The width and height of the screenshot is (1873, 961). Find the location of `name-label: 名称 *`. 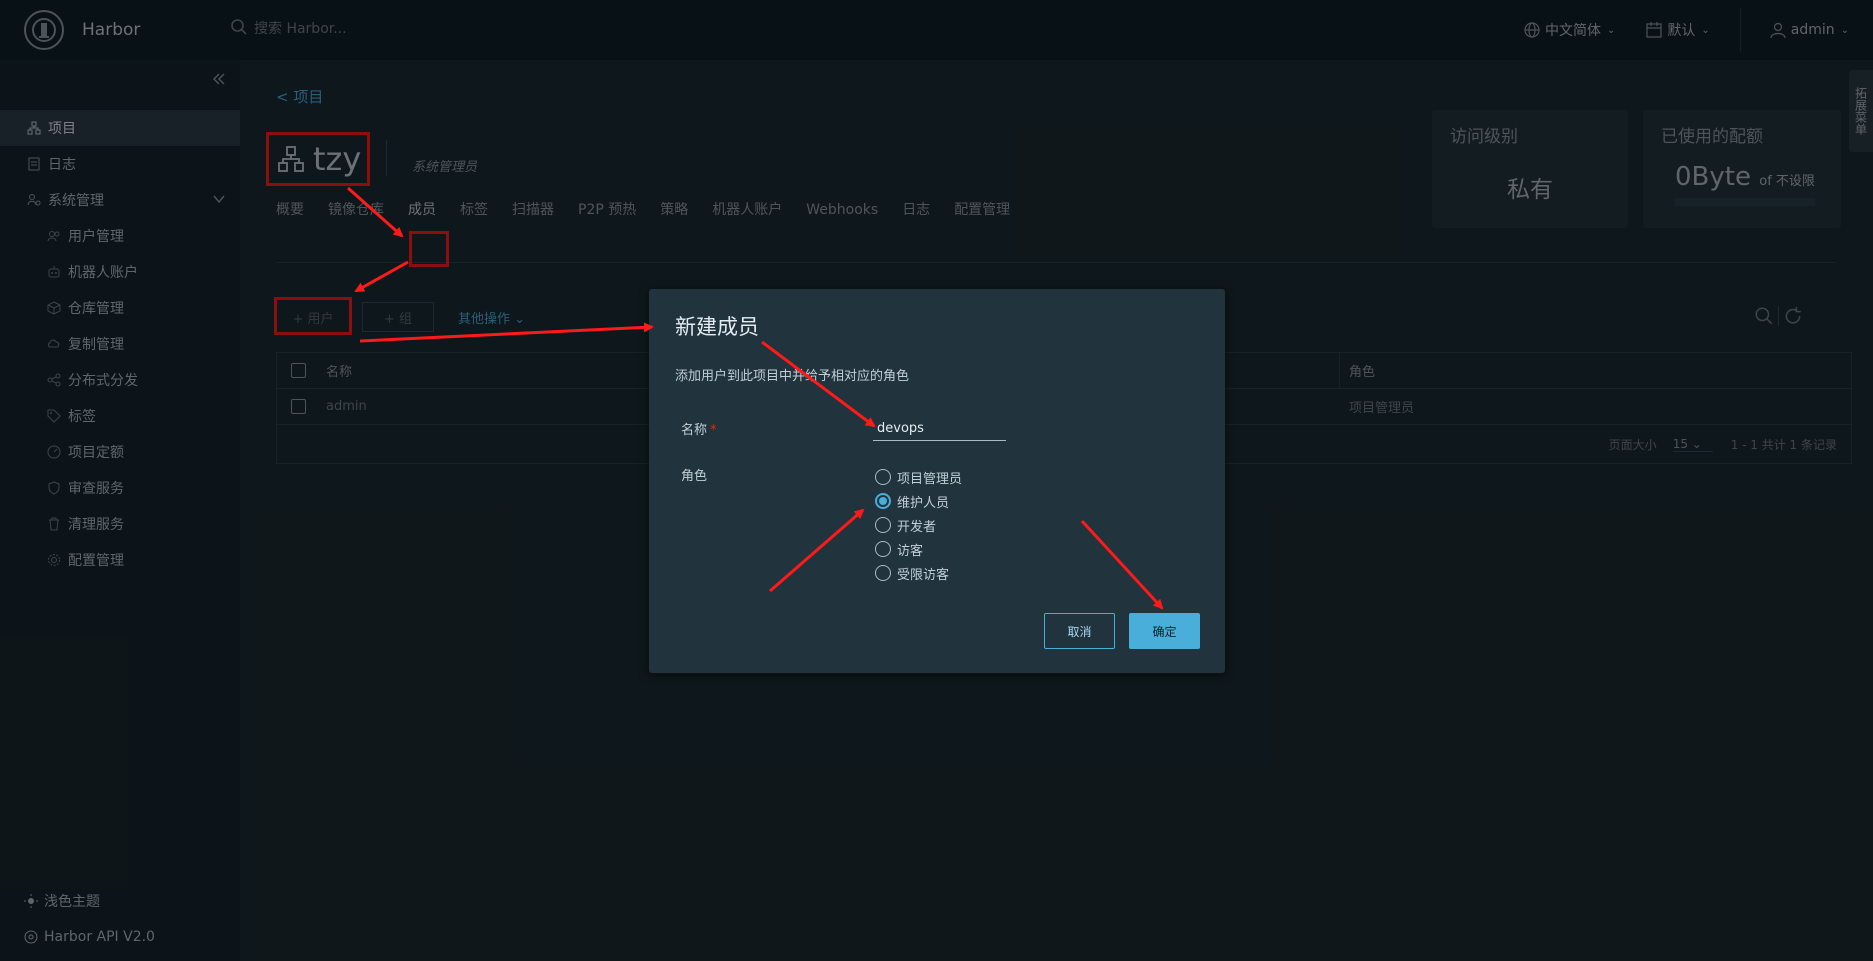

name-label: 名称 * is located at coordinates (699, 428).